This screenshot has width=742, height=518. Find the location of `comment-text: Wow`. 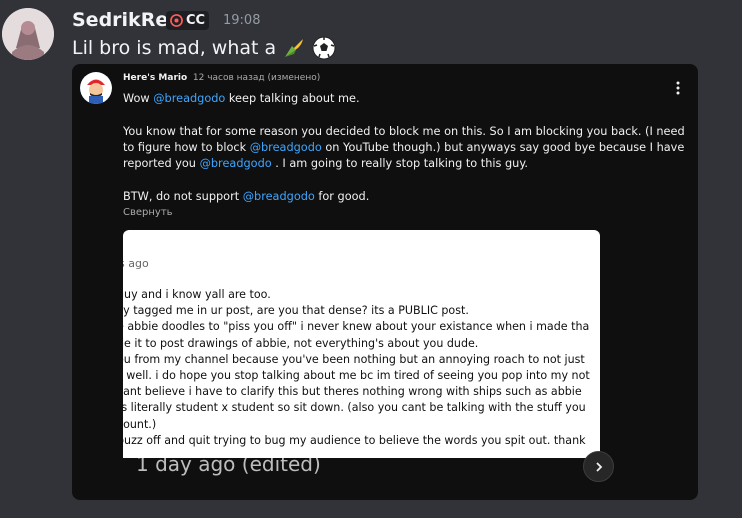

comment-text: Wow is located at coordinates (138, 98).